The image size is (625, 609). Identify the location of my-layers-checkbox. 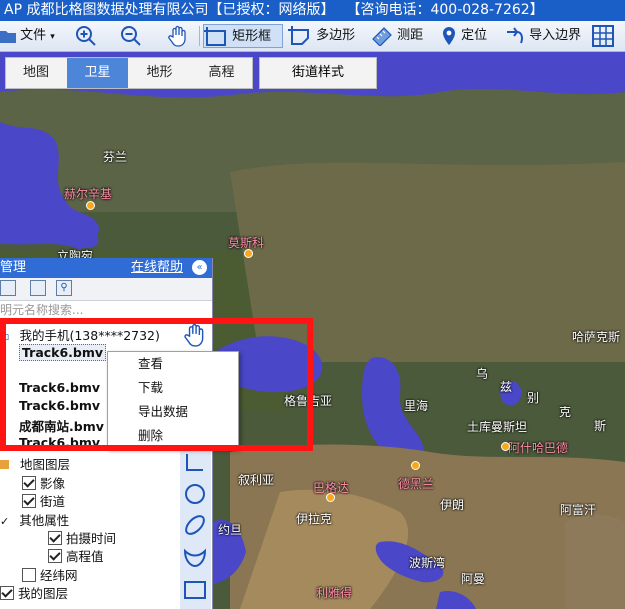
(7, 593).